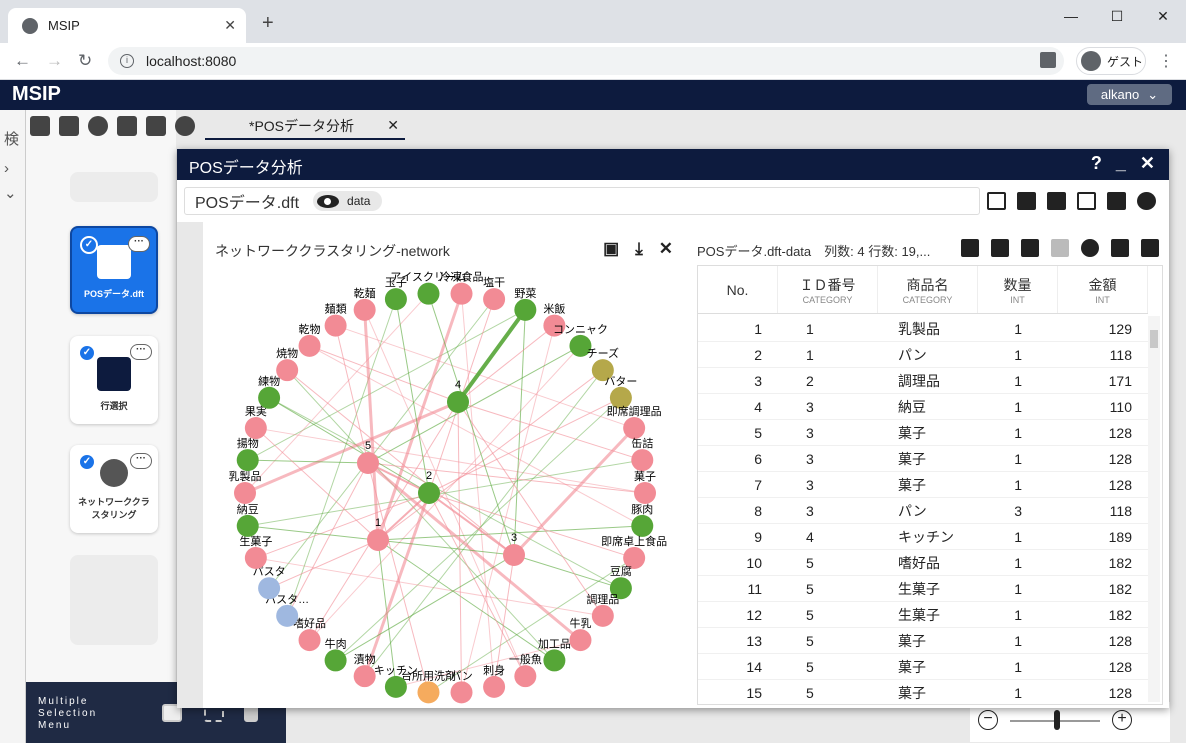 This screenshot has width=1186, height=743. Describe the element at coordinates (305, 126) in the screenshot. I see `document-tab: *POSデータ分析 ✕` at that location.